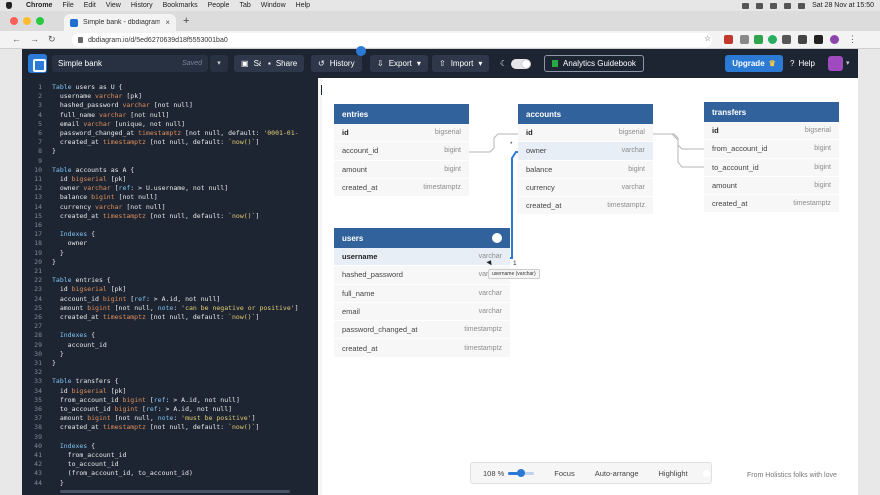 This screenshot has height=495, width=880. I want to click on forward-icon: →, so click(34, 39).